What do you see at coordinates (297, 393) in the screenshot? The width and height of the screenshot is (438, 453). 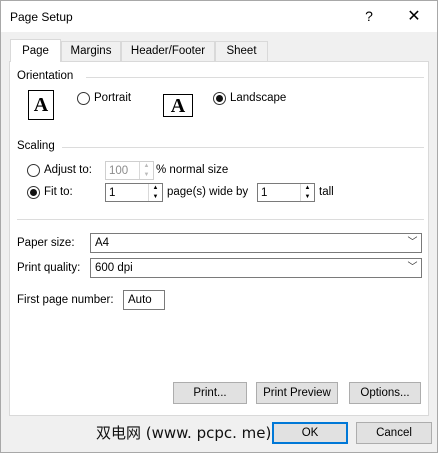 I see `print-preview-button: Print Preview` at bounding box center [297, 393].